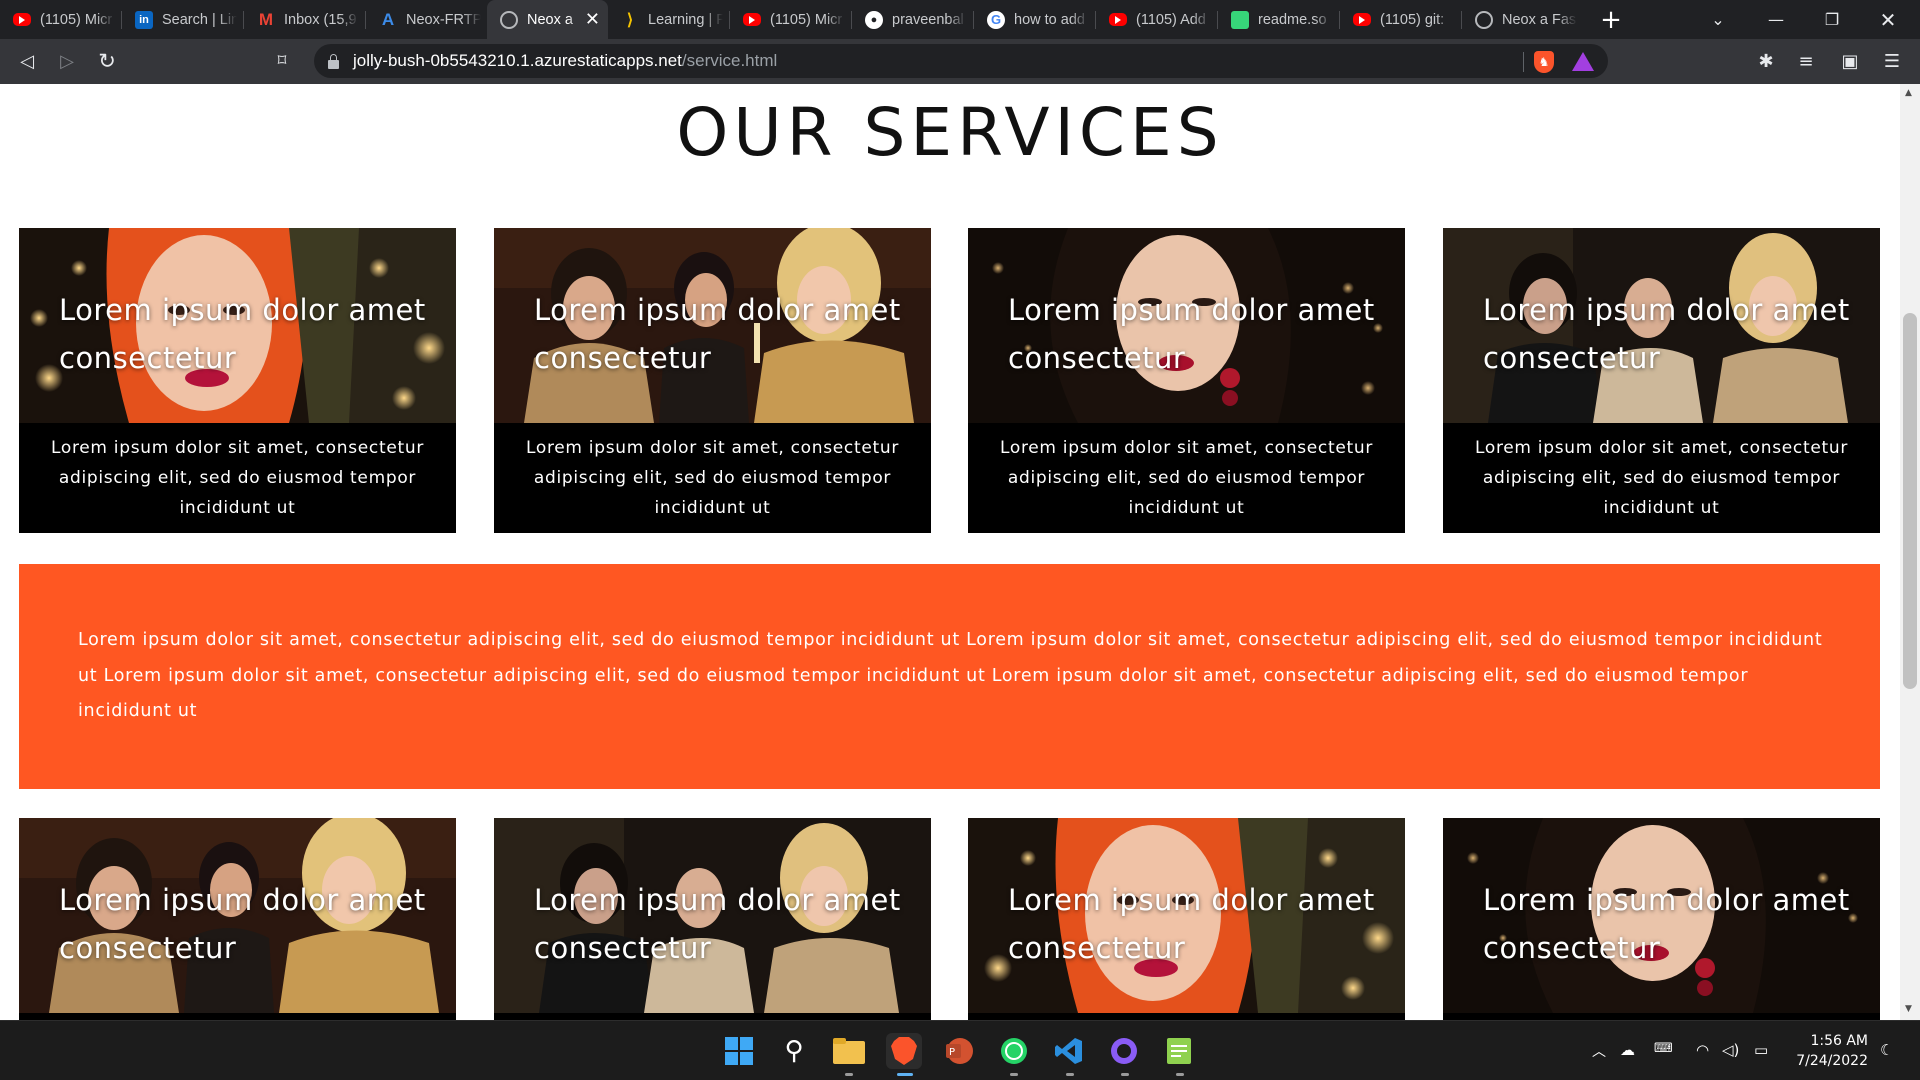  Describe the element at coordinates (959, 1051) in the screenshot. I see `powerpoint-icon: P` at that location.